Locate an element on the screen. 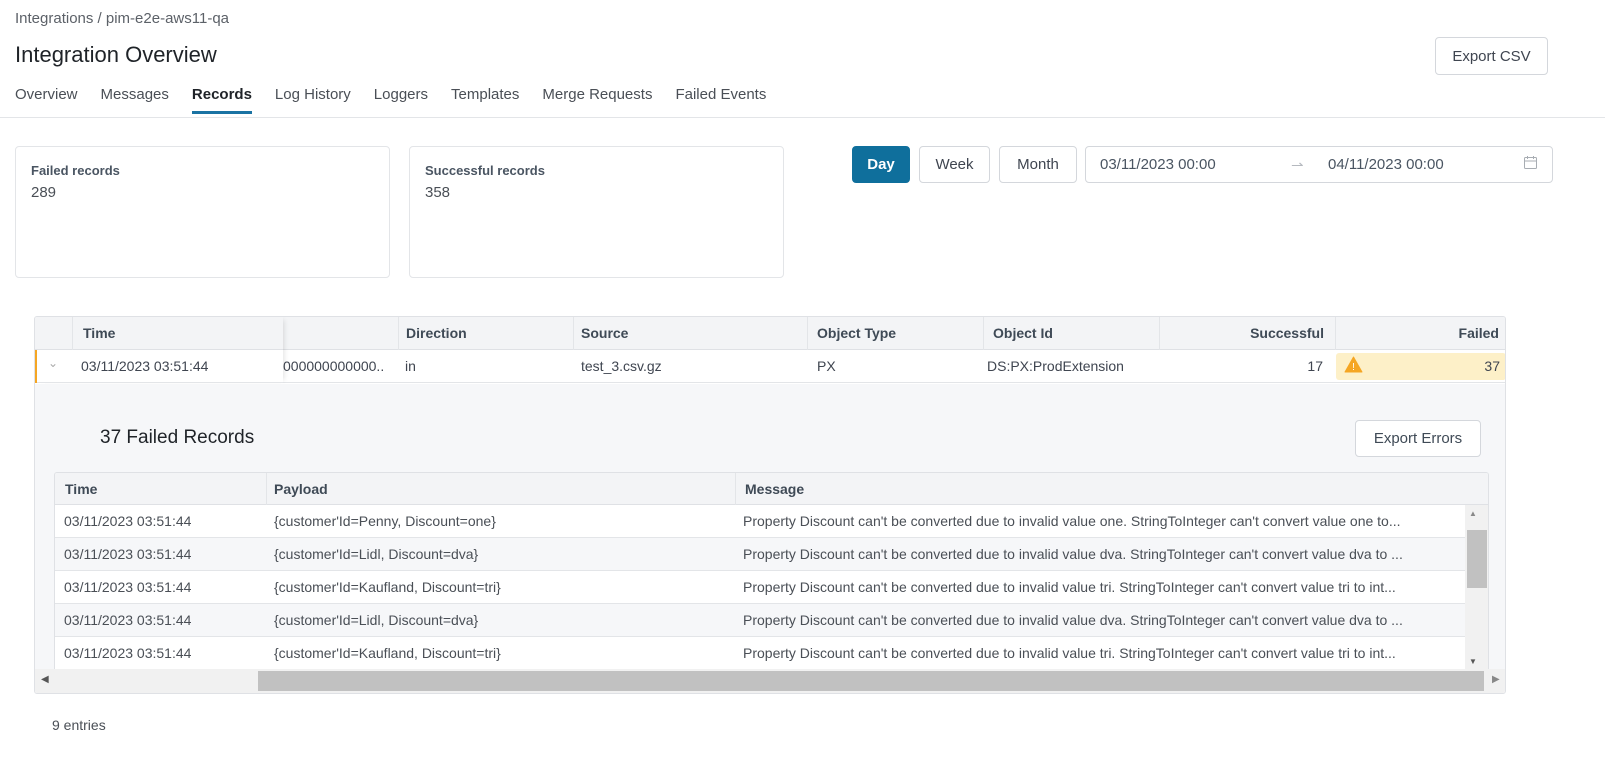 The height and width of the screenshot is (776, 1605). chevron-down-icon: ⌄ is located at coordinates (53, 363).